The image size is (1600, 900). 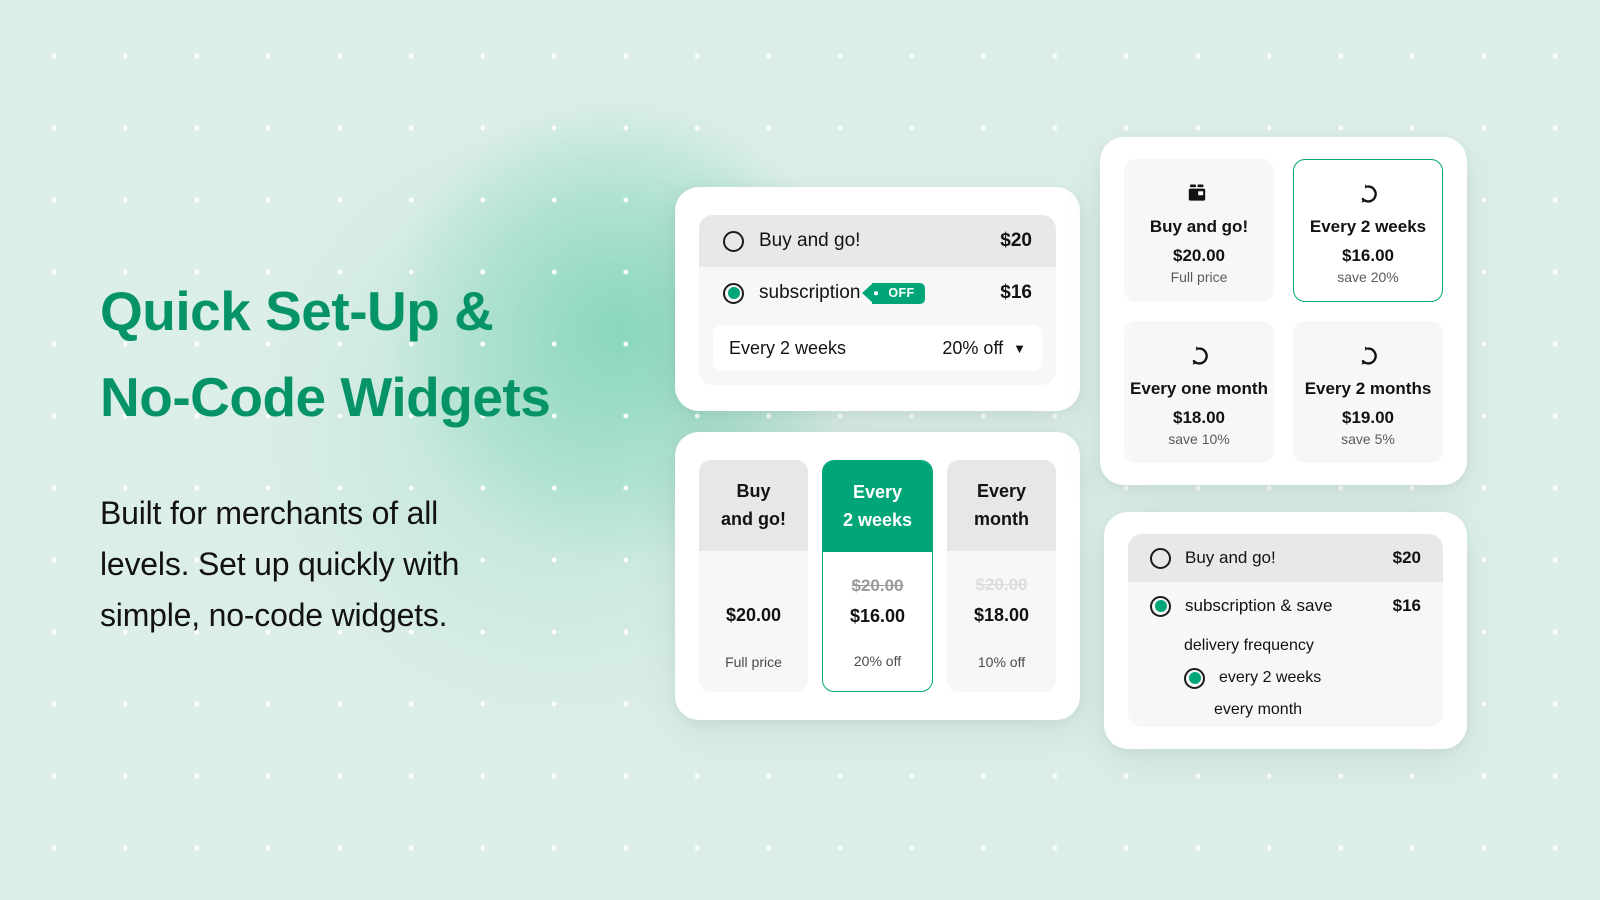 I want to click on frequency-select-label: Every 2 weeks, so click(x=788, y=347).